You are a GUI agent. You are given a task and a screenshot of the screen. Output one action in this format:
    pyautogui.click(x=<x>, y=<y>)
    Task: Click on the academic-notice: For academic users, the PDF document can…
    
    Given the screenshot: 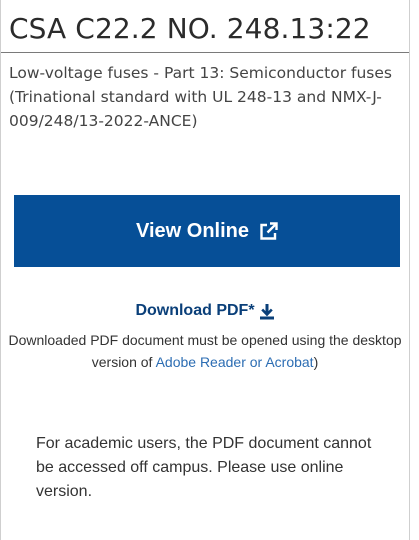 What is the action you would take?
    pyautogui.click(x=204, y=467)
    